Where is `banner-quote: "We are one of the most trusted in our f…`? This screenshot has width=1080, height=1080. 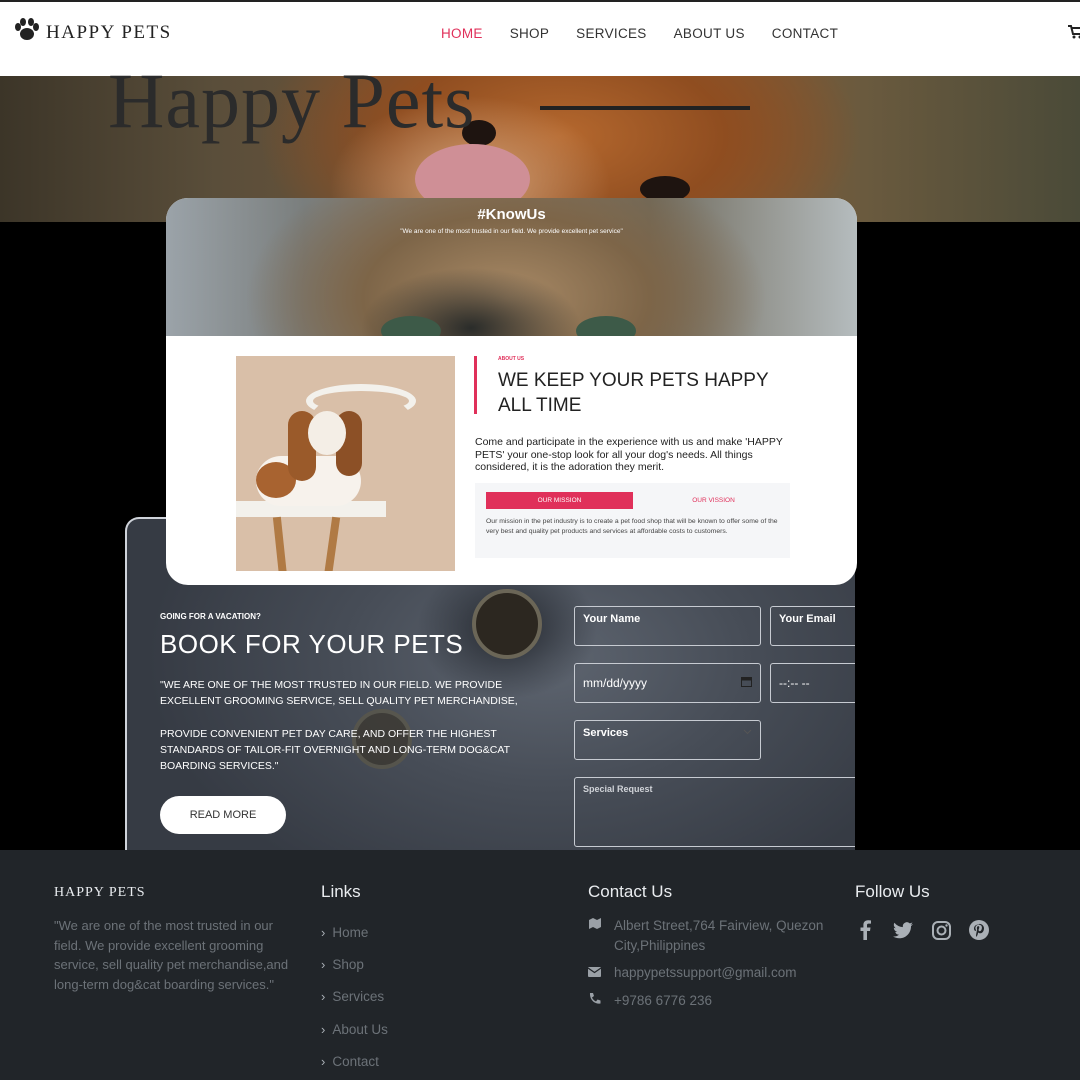
banner-quote: "We are one of the most trusted in our f… is located at coordinates (511, 231).